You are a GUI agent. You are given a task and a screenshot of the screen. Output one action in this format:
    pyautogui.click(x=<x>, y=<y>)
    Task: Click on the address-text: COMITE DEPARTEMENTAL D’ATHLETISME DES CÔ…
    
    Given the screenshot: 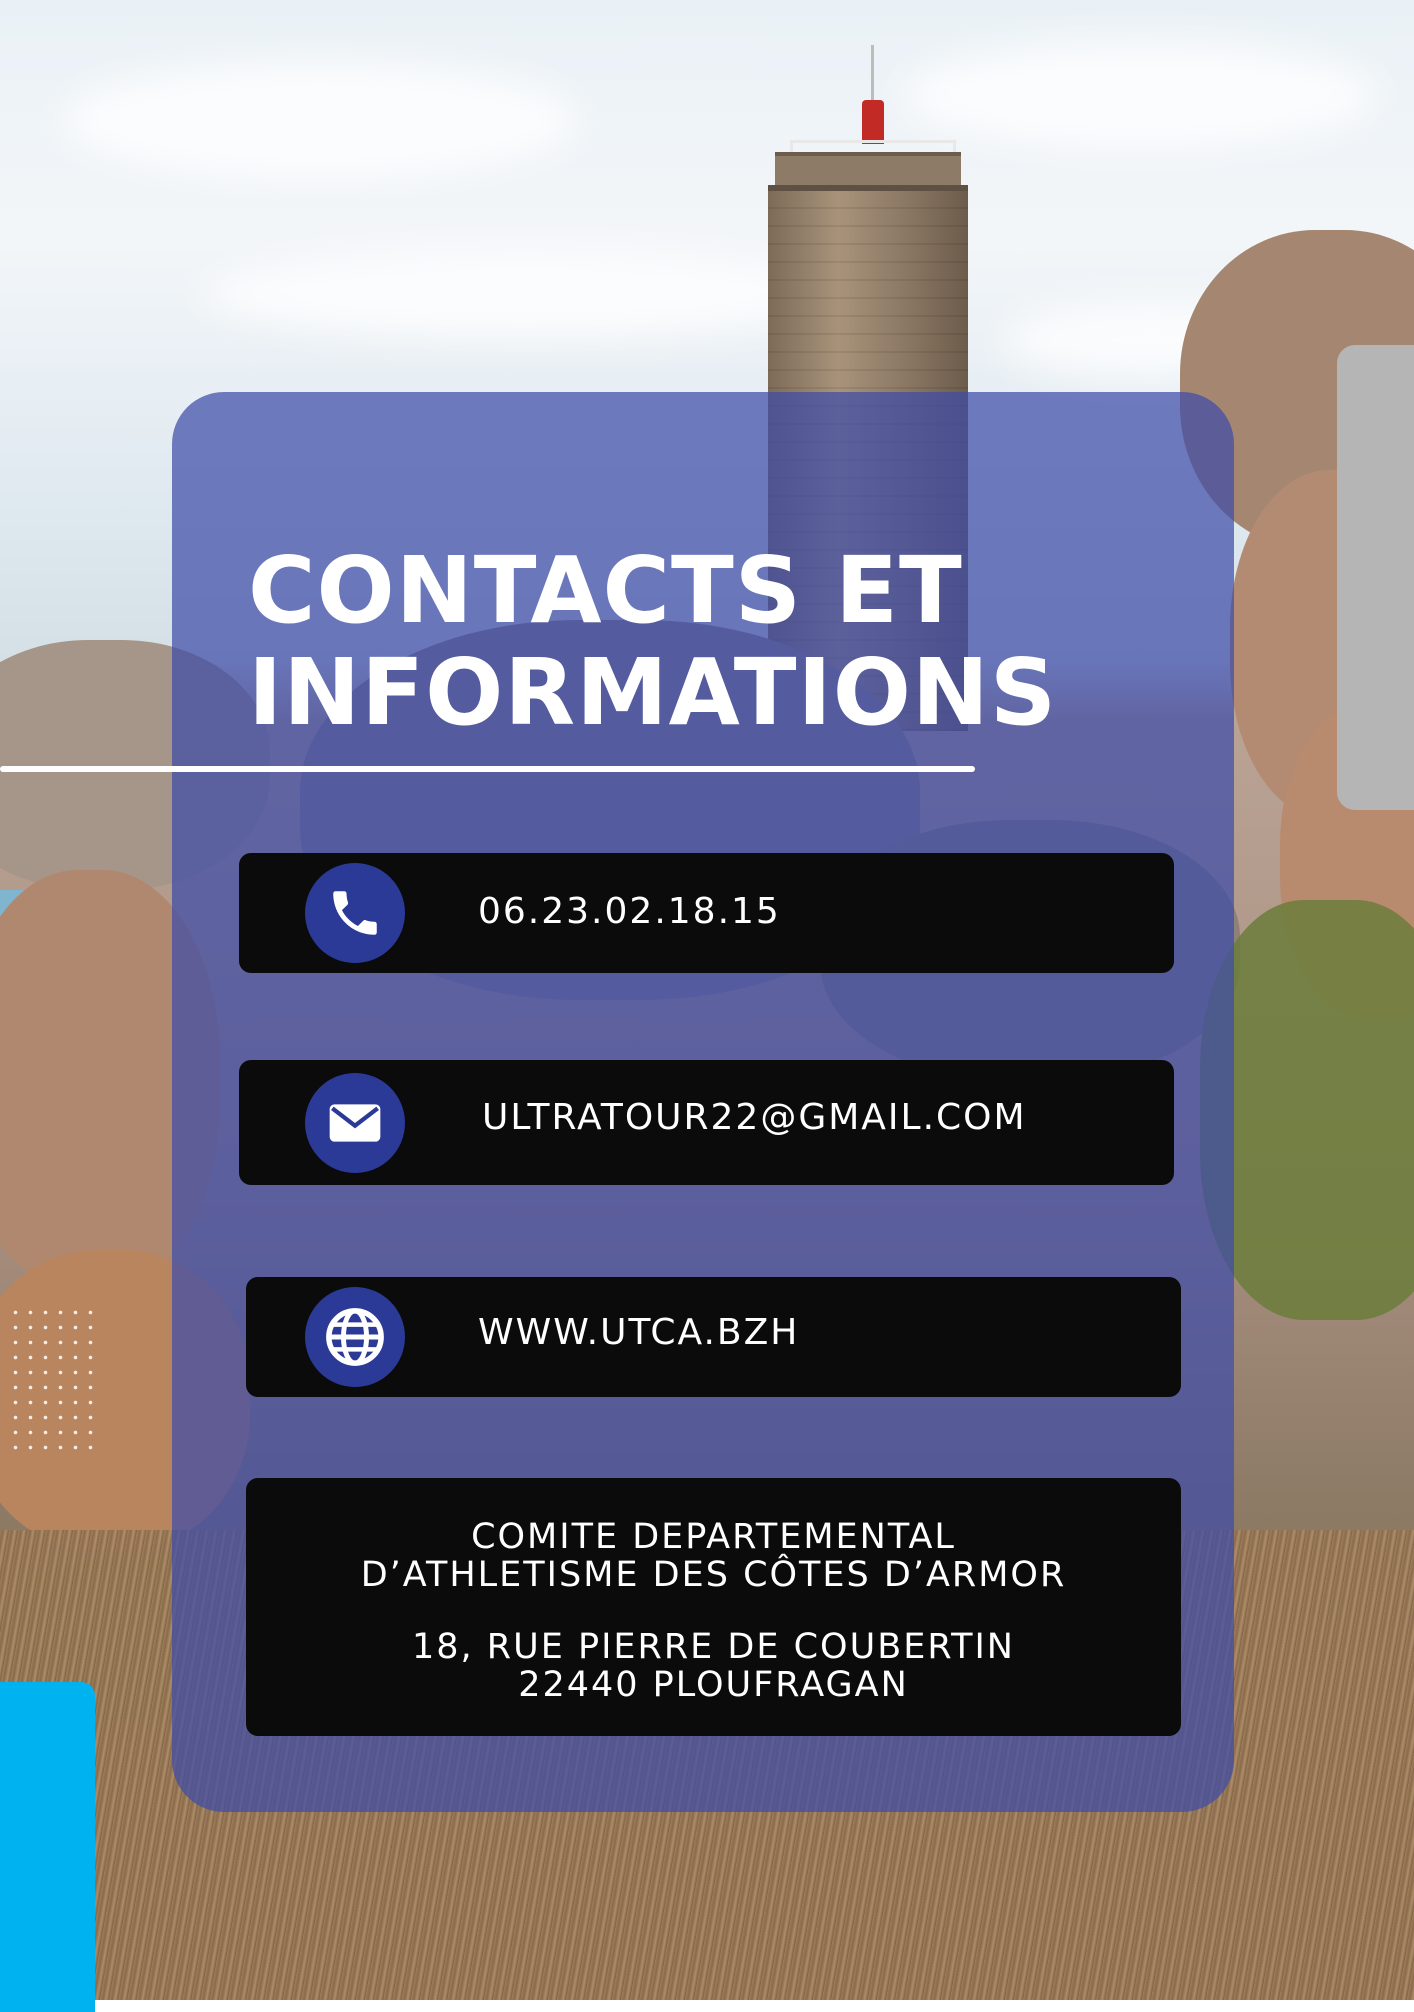 What is the action you would take?
    pyautogui.click(x=713, y=1611)
    